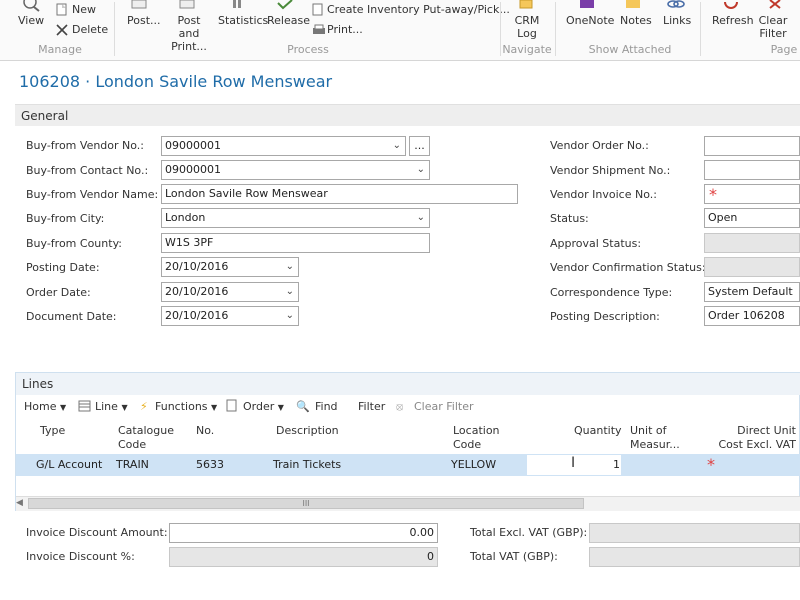  I want to click on buy-from-vendor-name-label: Buy-from Vendor Name:, so click(92, 194).